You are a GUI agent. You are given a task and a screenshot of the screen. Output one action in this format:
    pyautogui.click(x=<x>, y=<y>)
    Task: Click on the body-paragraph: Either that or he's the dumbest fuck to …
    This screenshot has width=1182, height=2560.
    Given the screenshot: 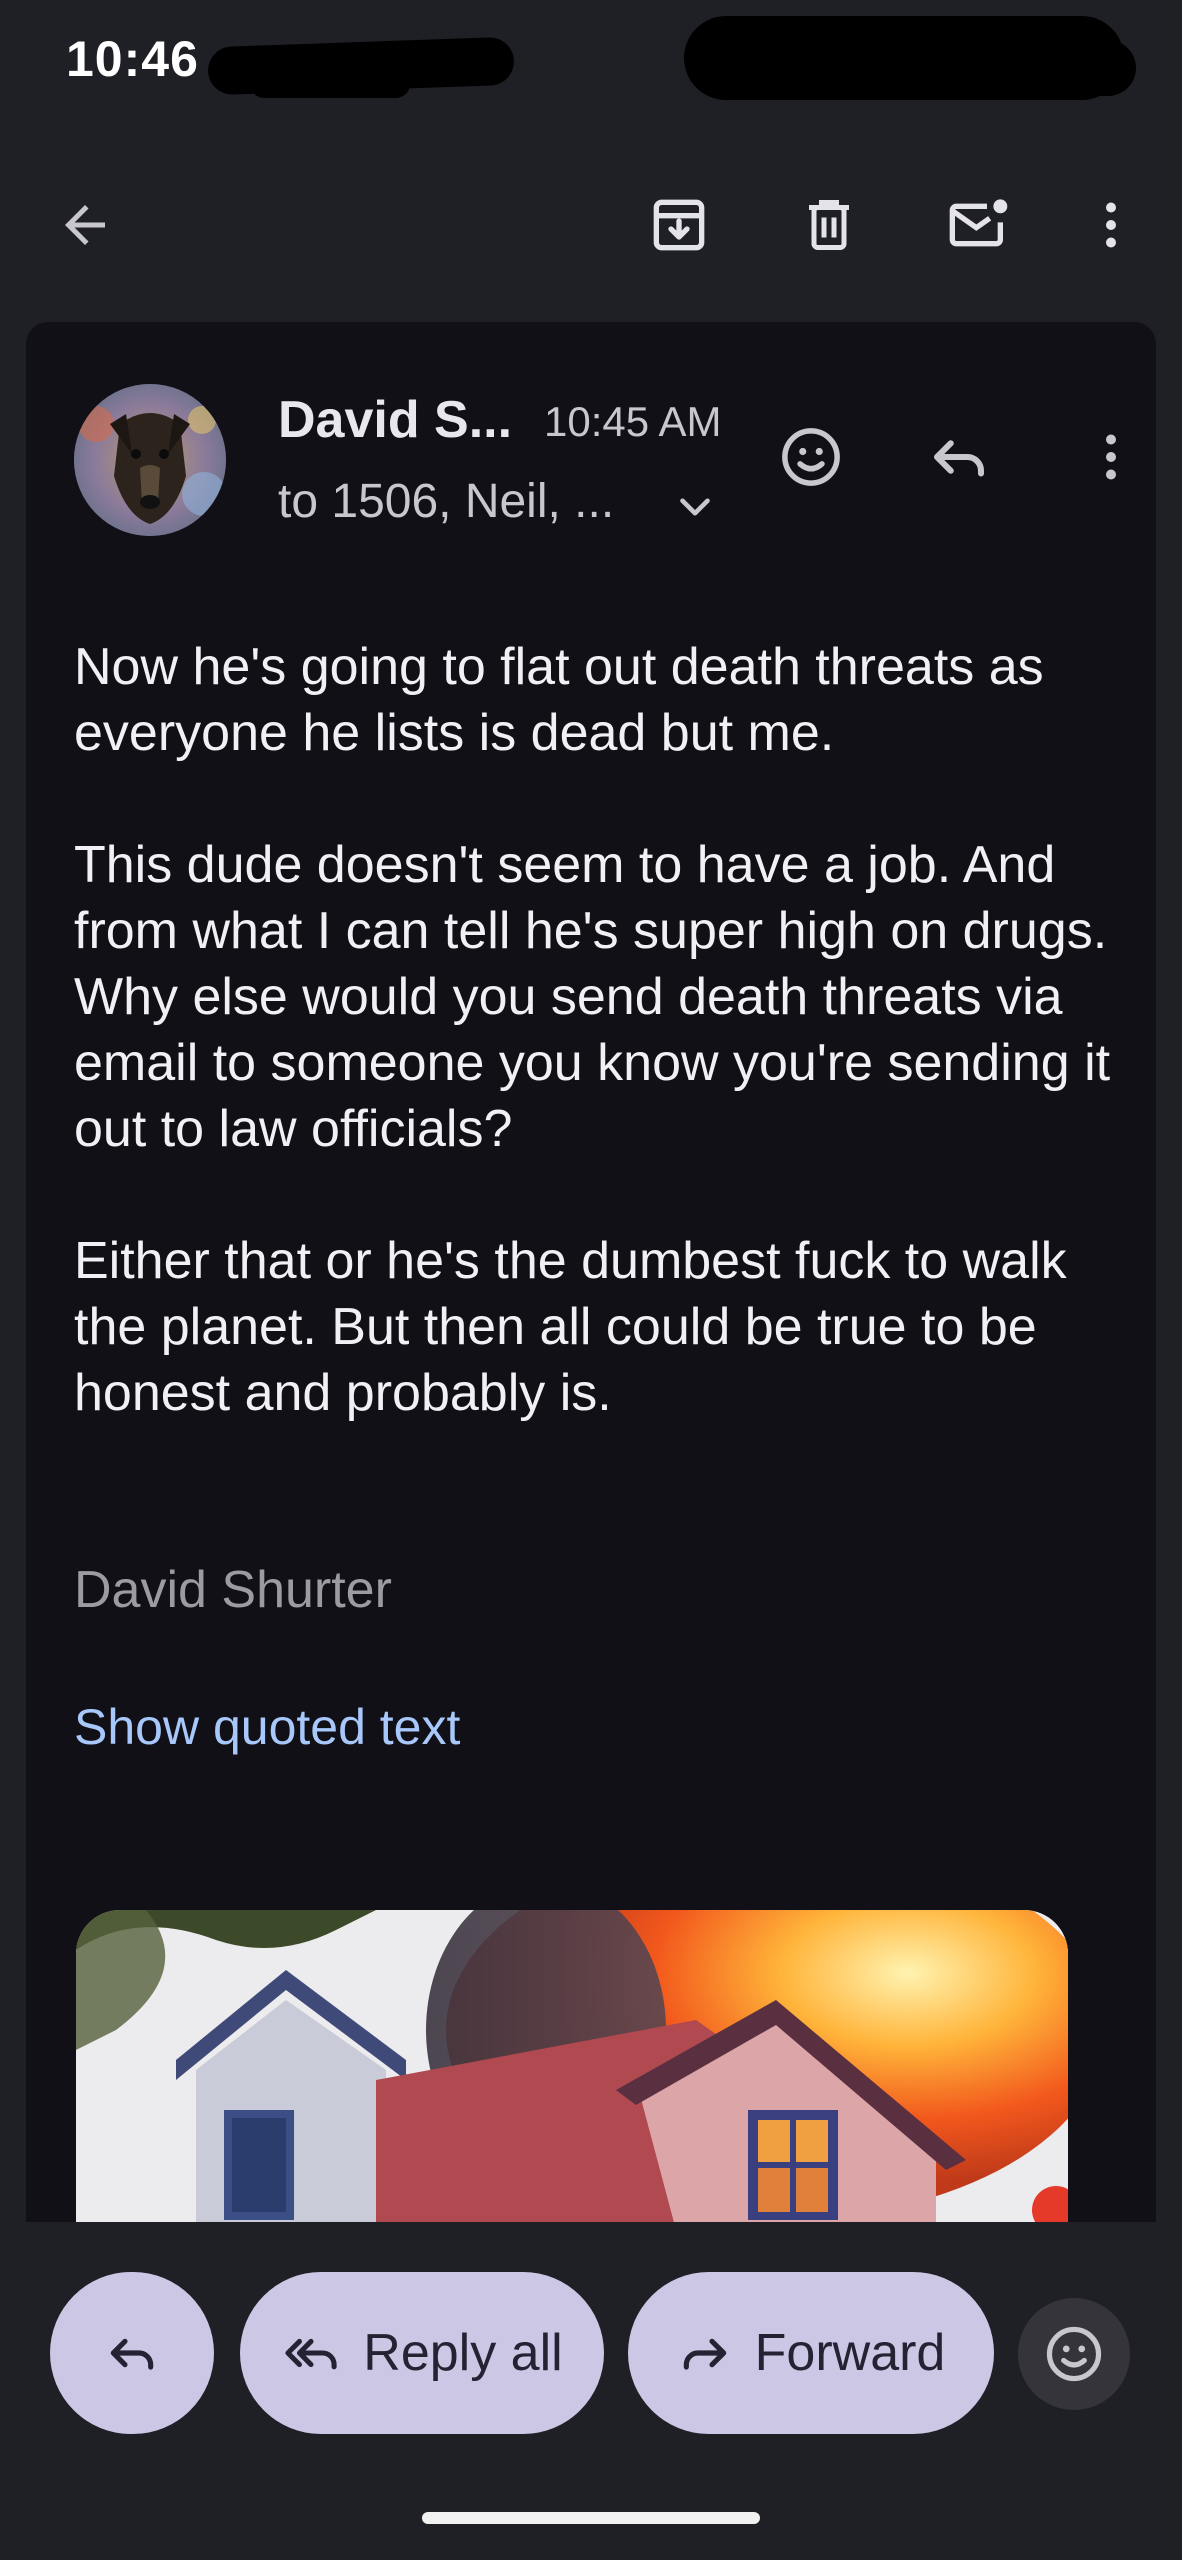 What is the action you would take?
    pyautogui.click(x=570, y=1327)
    